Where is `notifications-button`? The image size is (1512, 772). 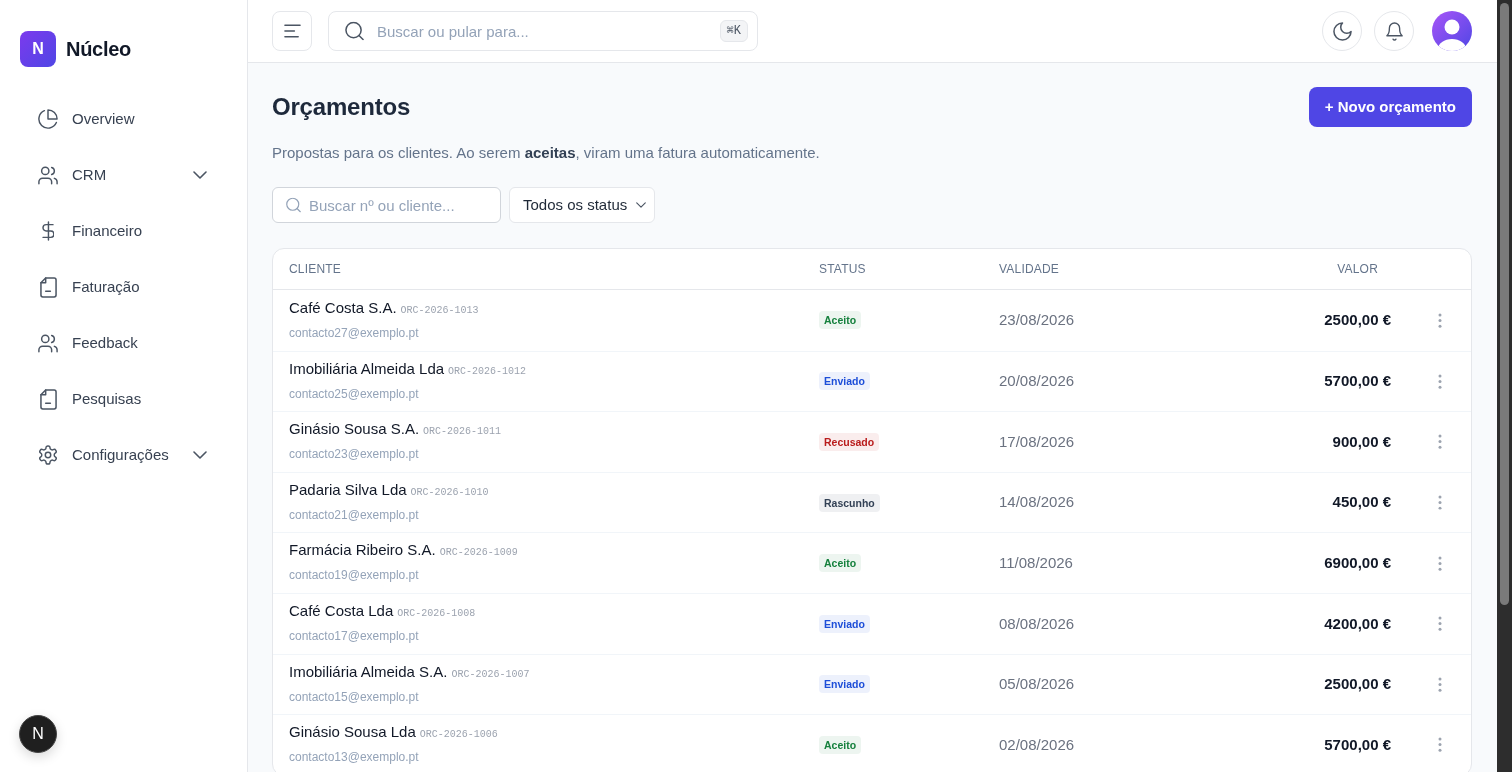 notifications-button is located at coordinates (1394, 31).